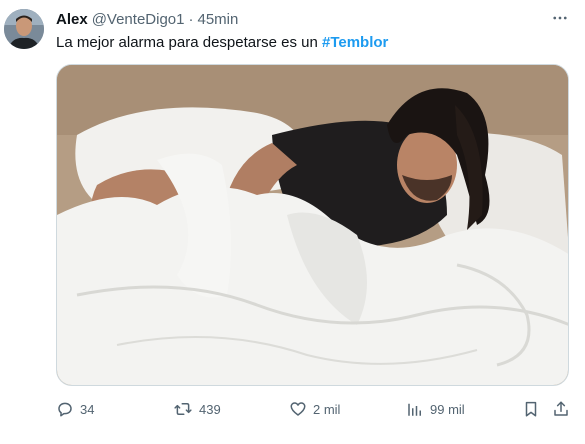 The height and width of the screenshot is (444, 585). Describe the element at coordinates (75, 409) in the screenshot. I see `reply-button: 34` at that location.